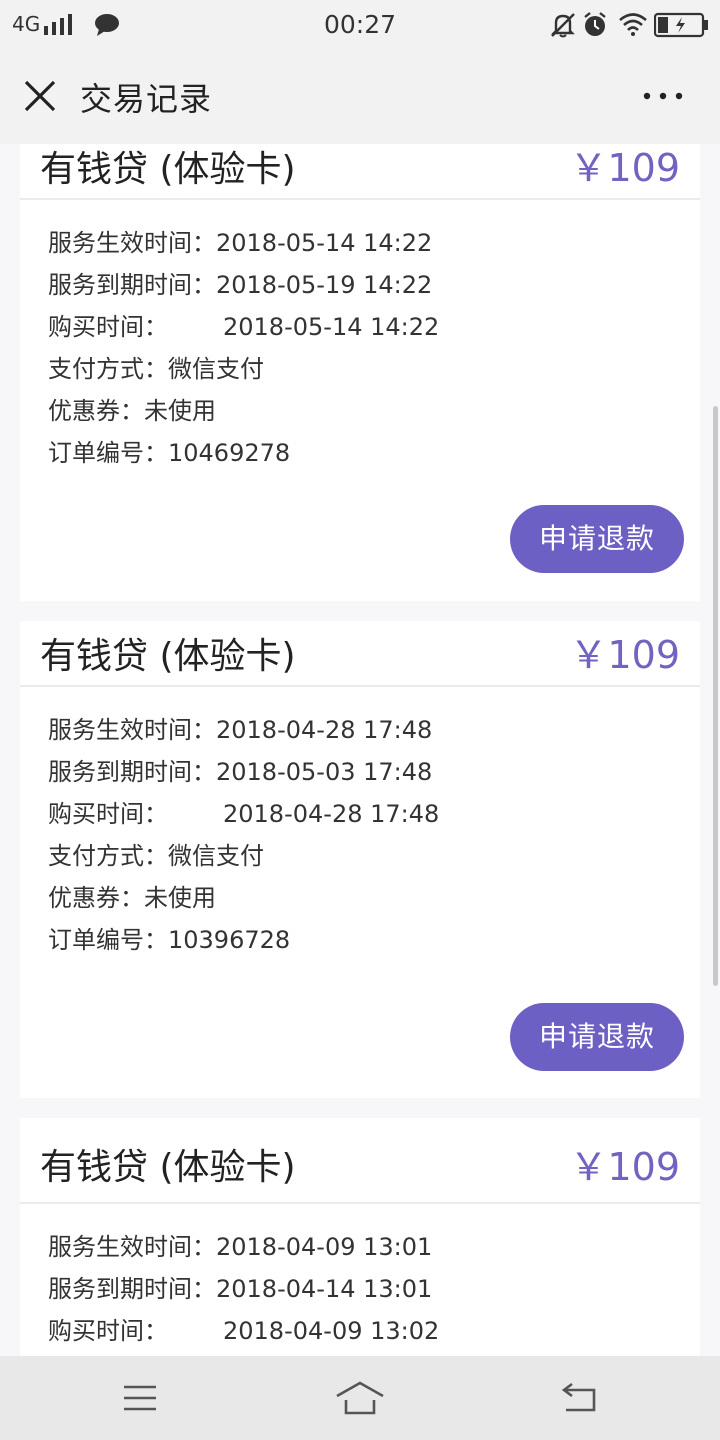 The height and width of the screenshot is (1440, 720). What do you see at coordinates (324, 772) in the screenshot?
I see `field-value: 2018-05-03 17:48` at bounding box center [324, 772].